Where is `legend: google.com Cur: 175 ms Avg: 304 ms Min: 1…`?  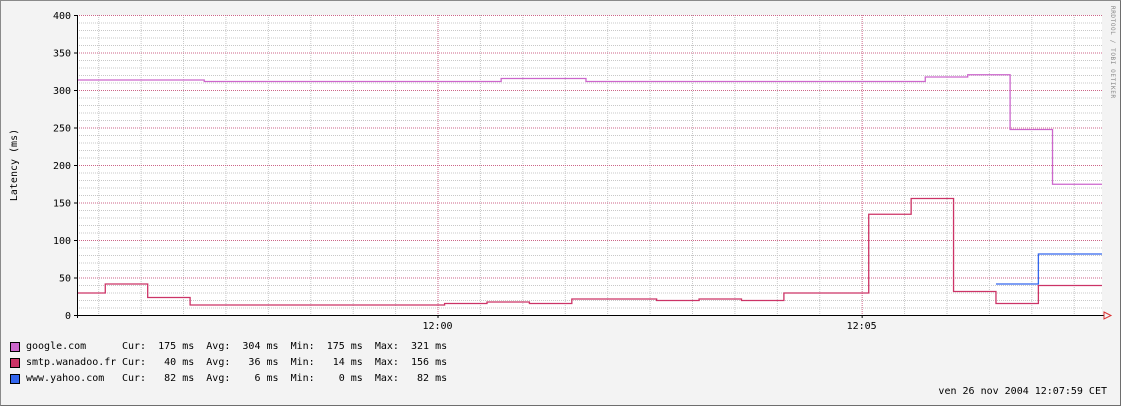
legend: google.com Cur: 175 ms Avg: 304 ms Min: 1… is located at coordinates (228, 363).